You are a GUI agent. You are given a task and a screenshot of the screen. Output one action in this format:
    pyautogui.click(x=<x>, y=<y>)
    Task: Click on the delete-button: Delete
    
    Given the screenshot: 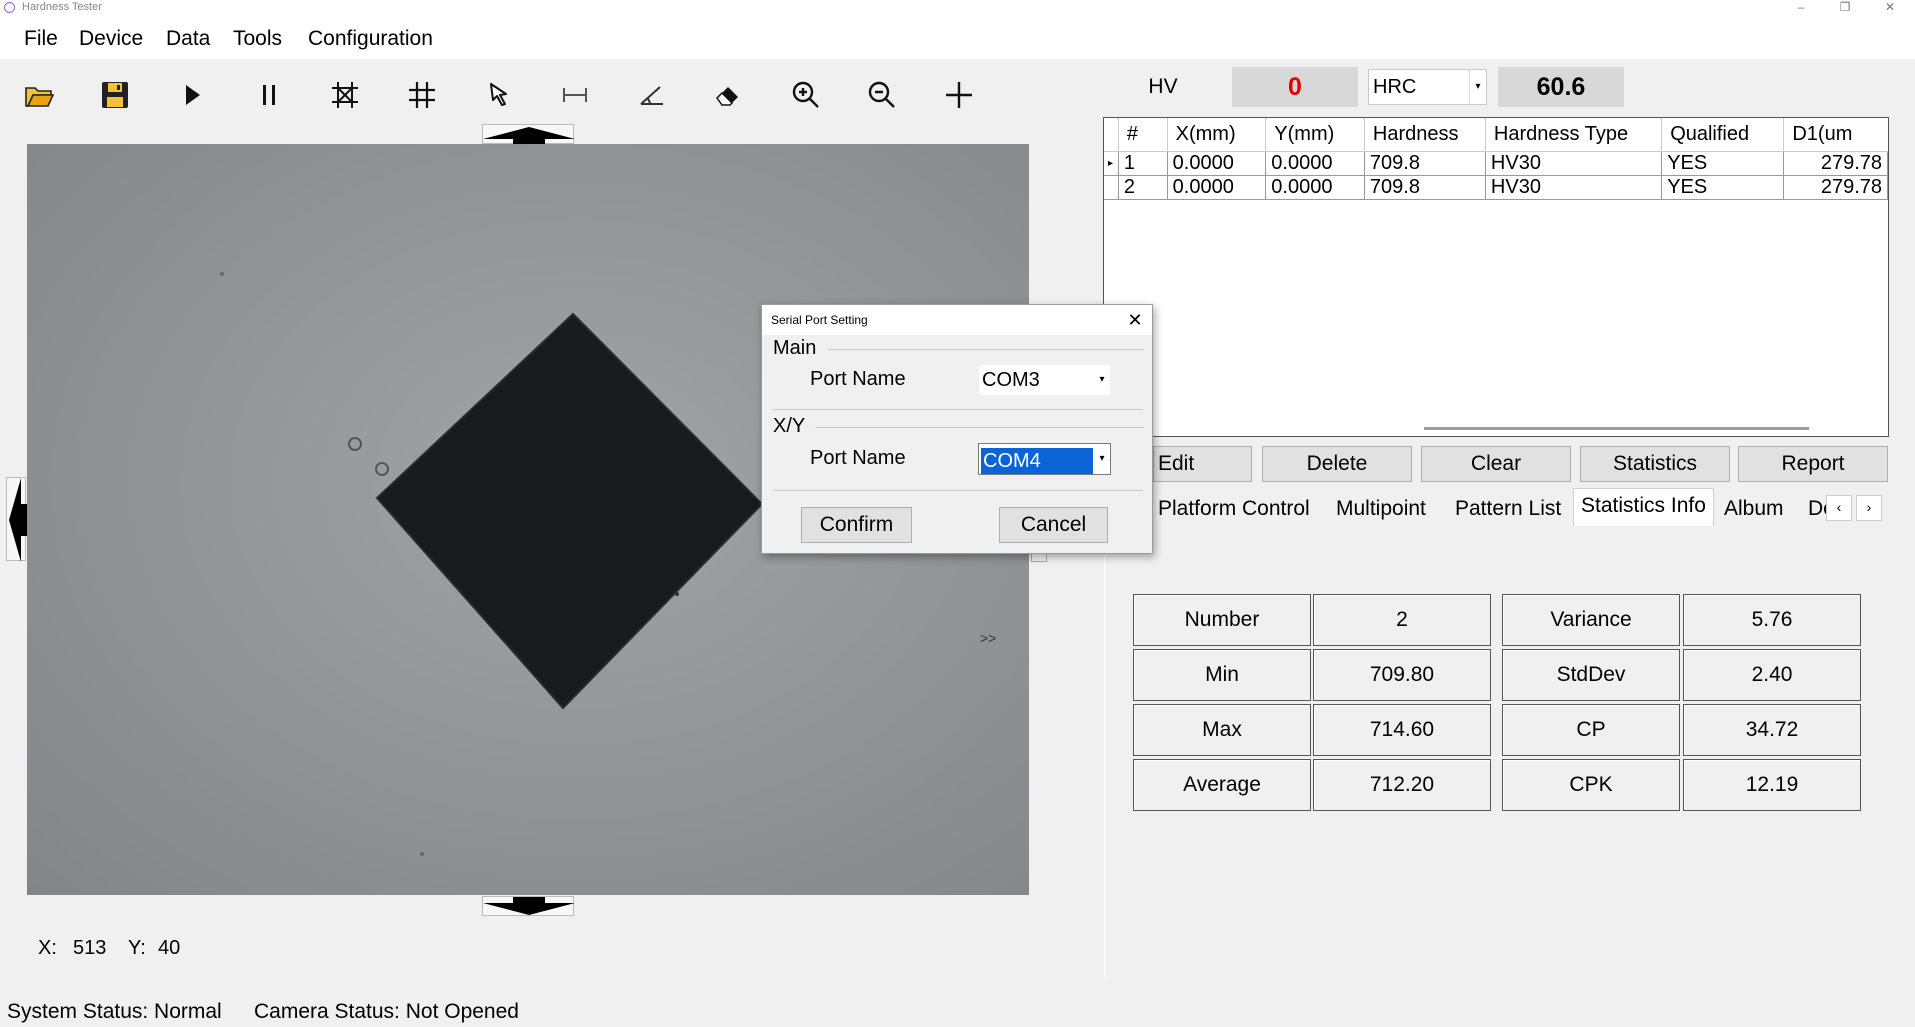 What is the action you would take?
    pyautogui.click(x=1337, y=464)
    